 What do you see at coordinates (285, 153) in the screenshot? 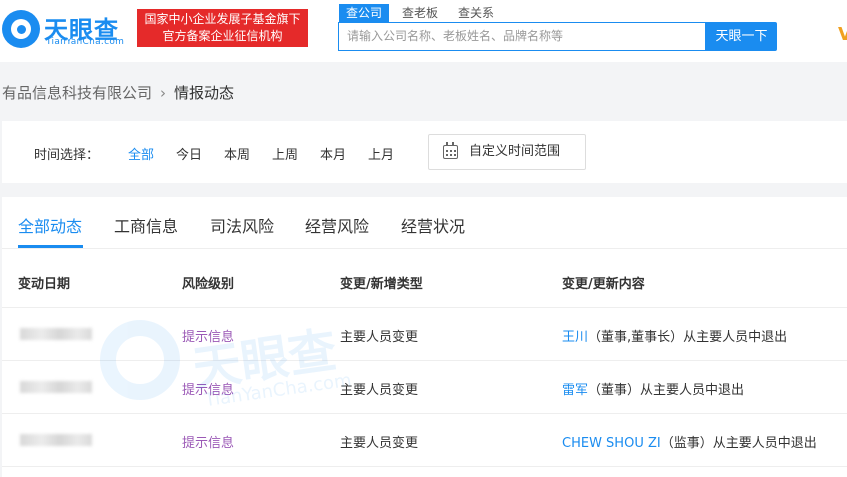
I see `filter-last-week: 上周` at bounding box center [285, 153].